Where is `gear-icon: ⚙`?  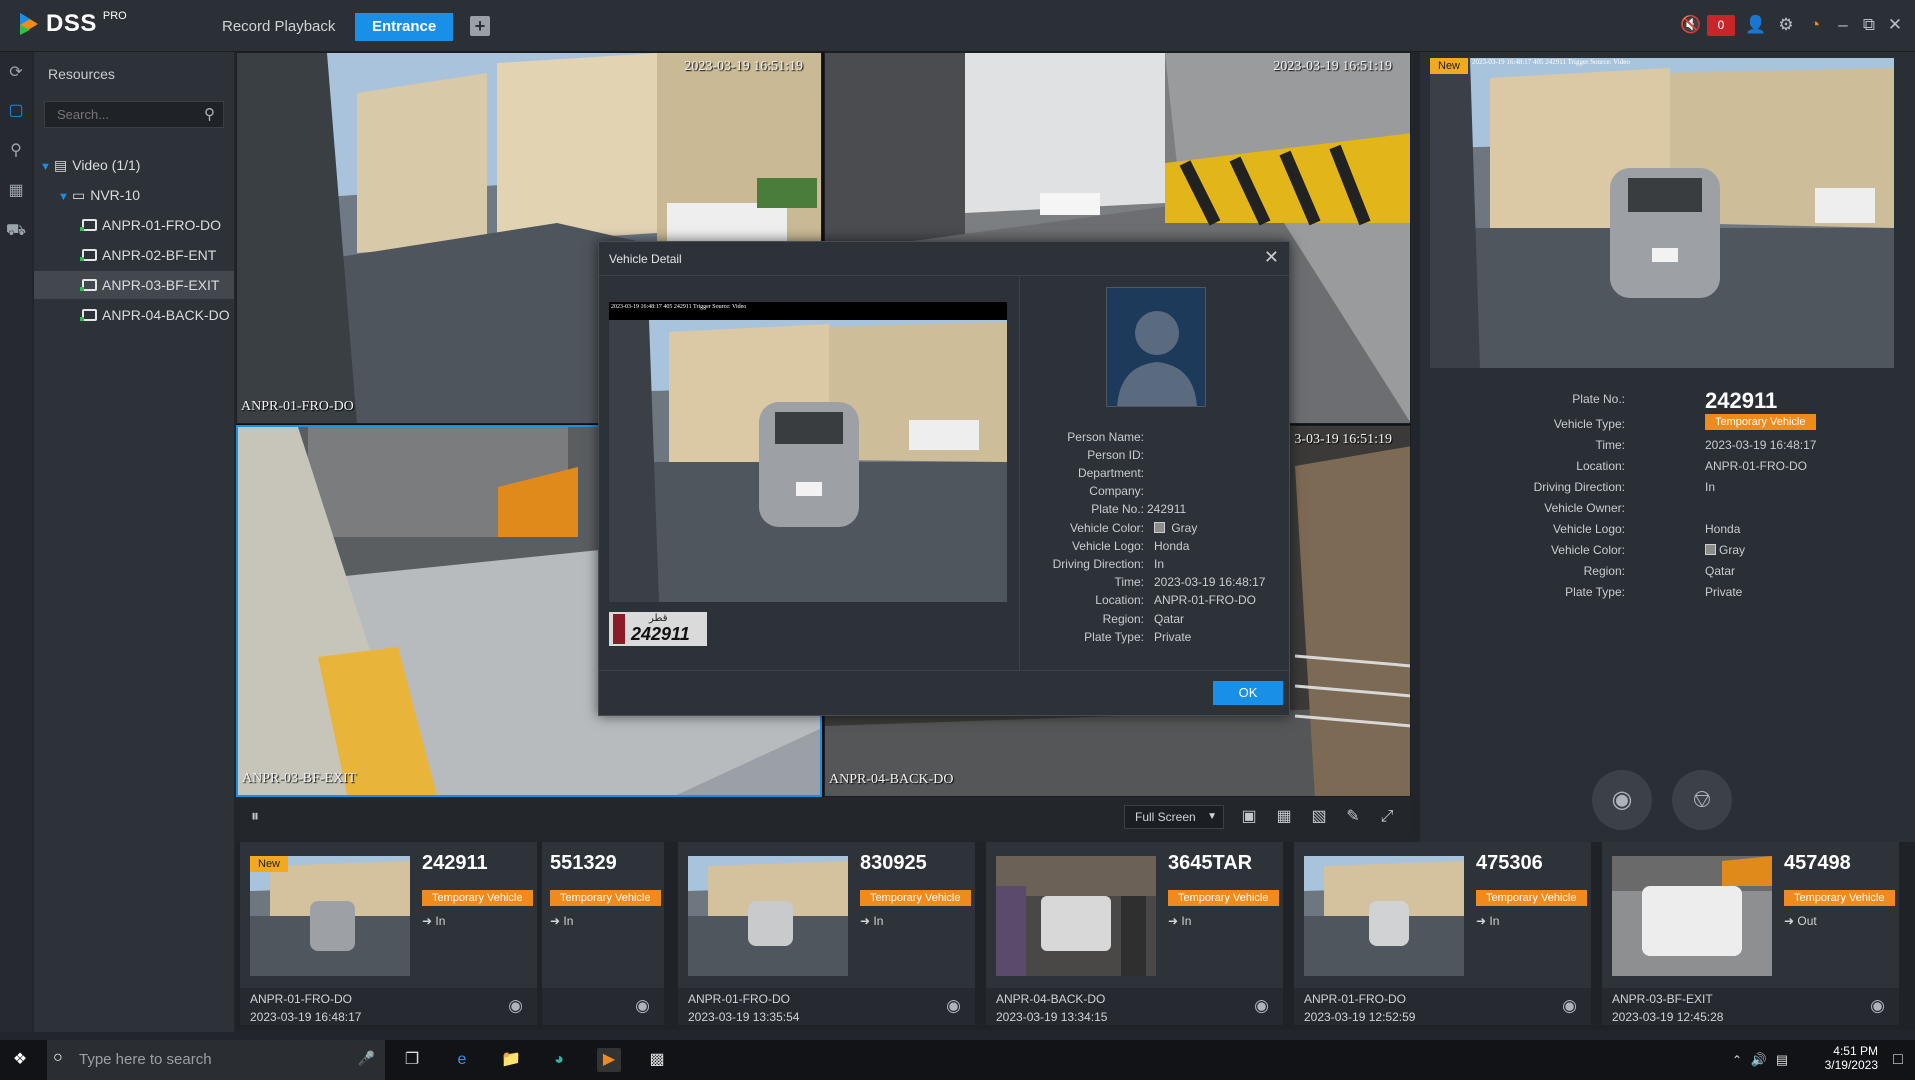
gear-icon: ⚙ is located at coordinates (1786, 25).